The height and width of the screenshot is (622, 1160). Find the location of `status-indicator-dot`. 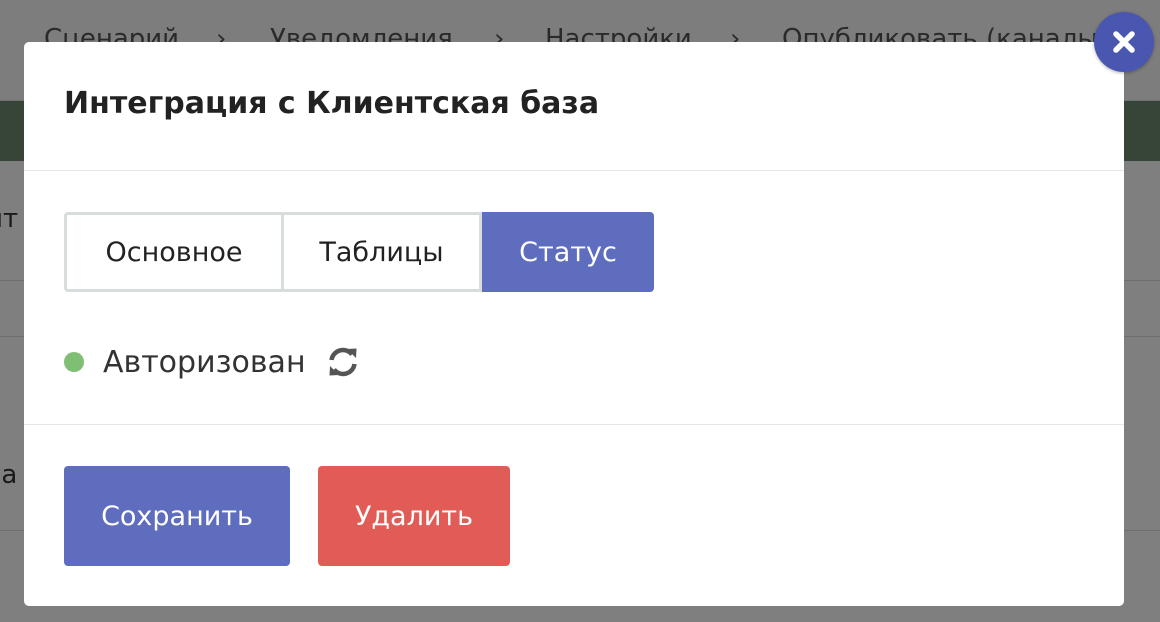

status-indicator-dot is located at coordinates (74, 362).